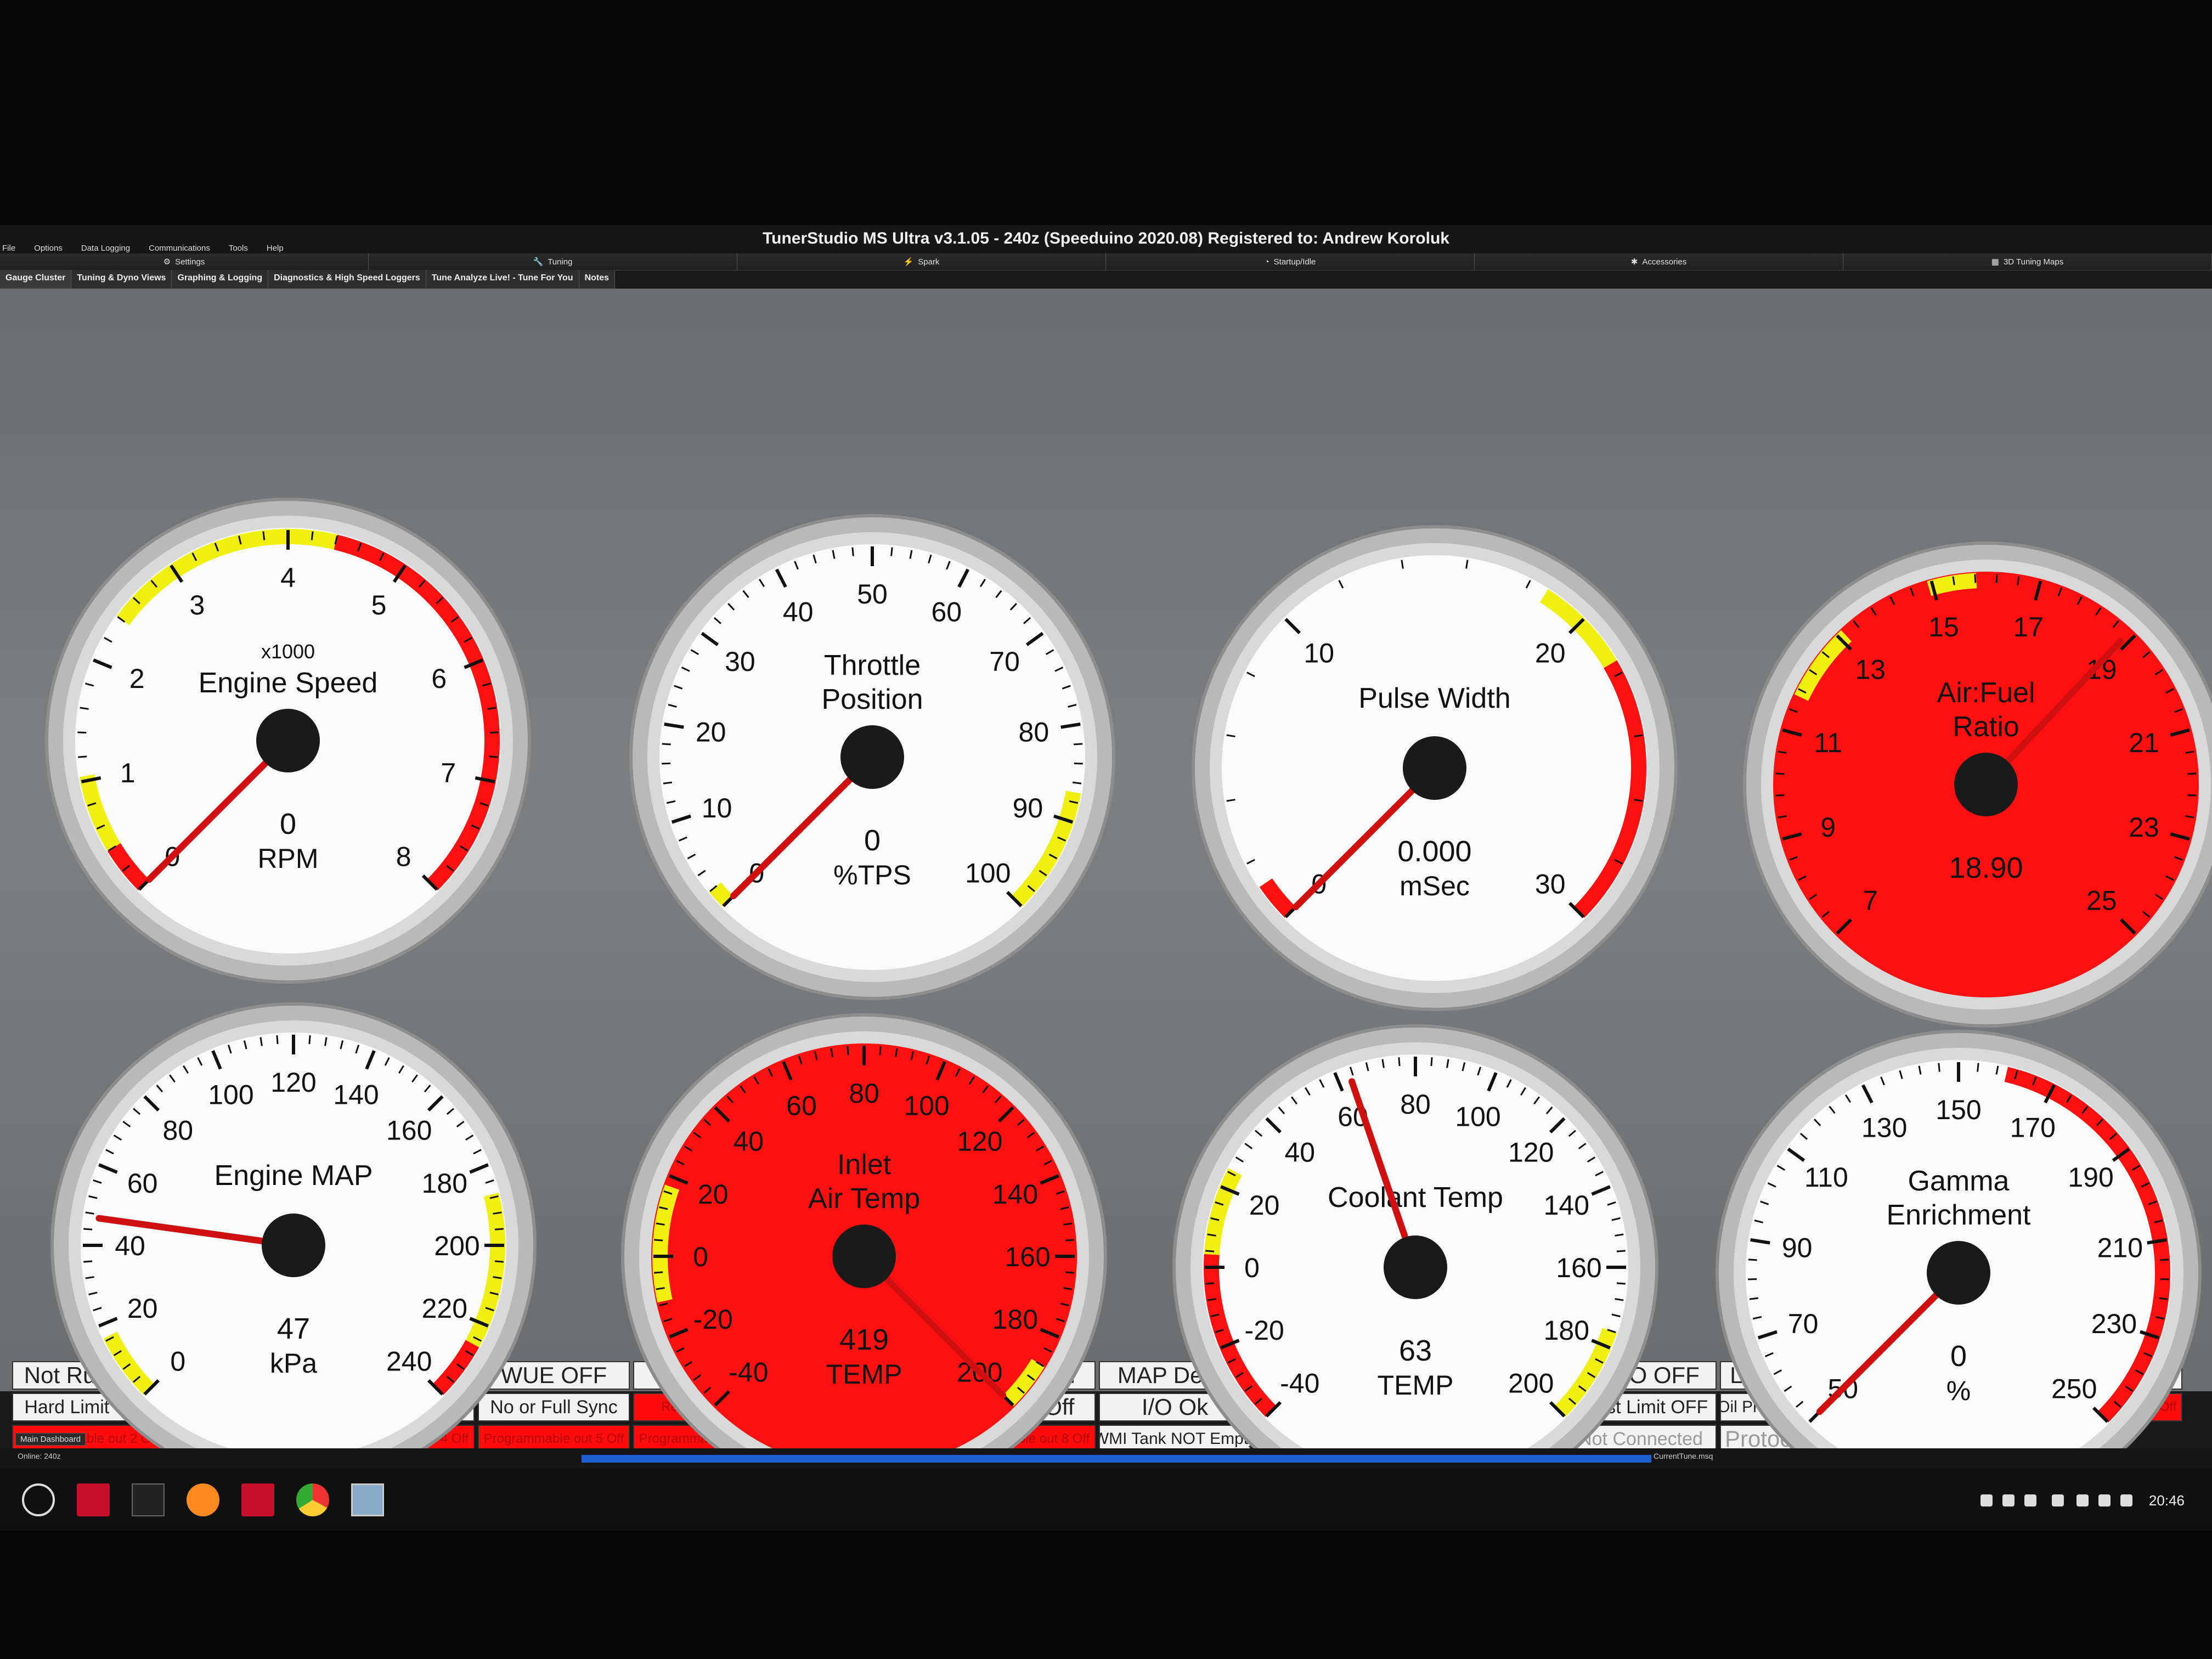 Image resolution: width=2212 pixels, height=1659 pixels. I want to click on tick-label: 0, so click(177, 1362).